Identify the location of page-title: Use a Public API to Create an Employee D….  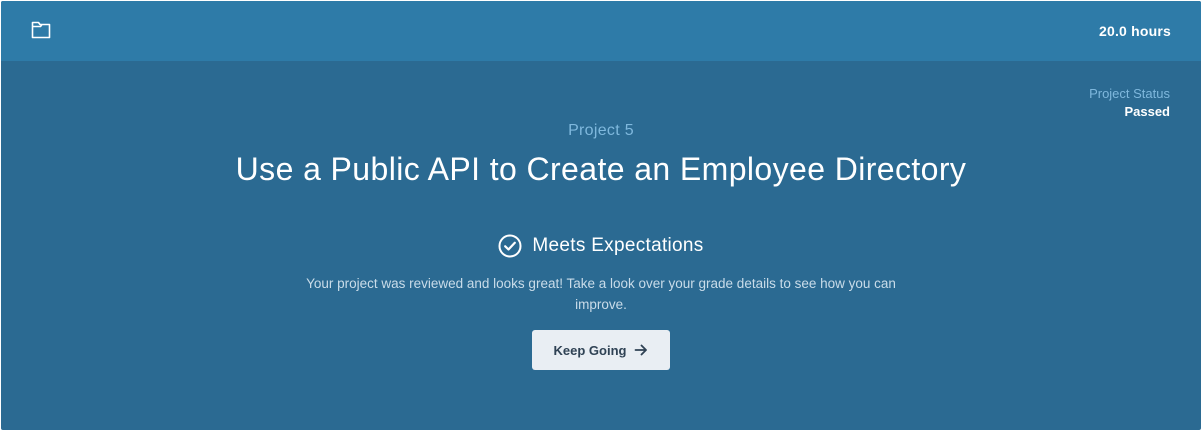
(601, 169).